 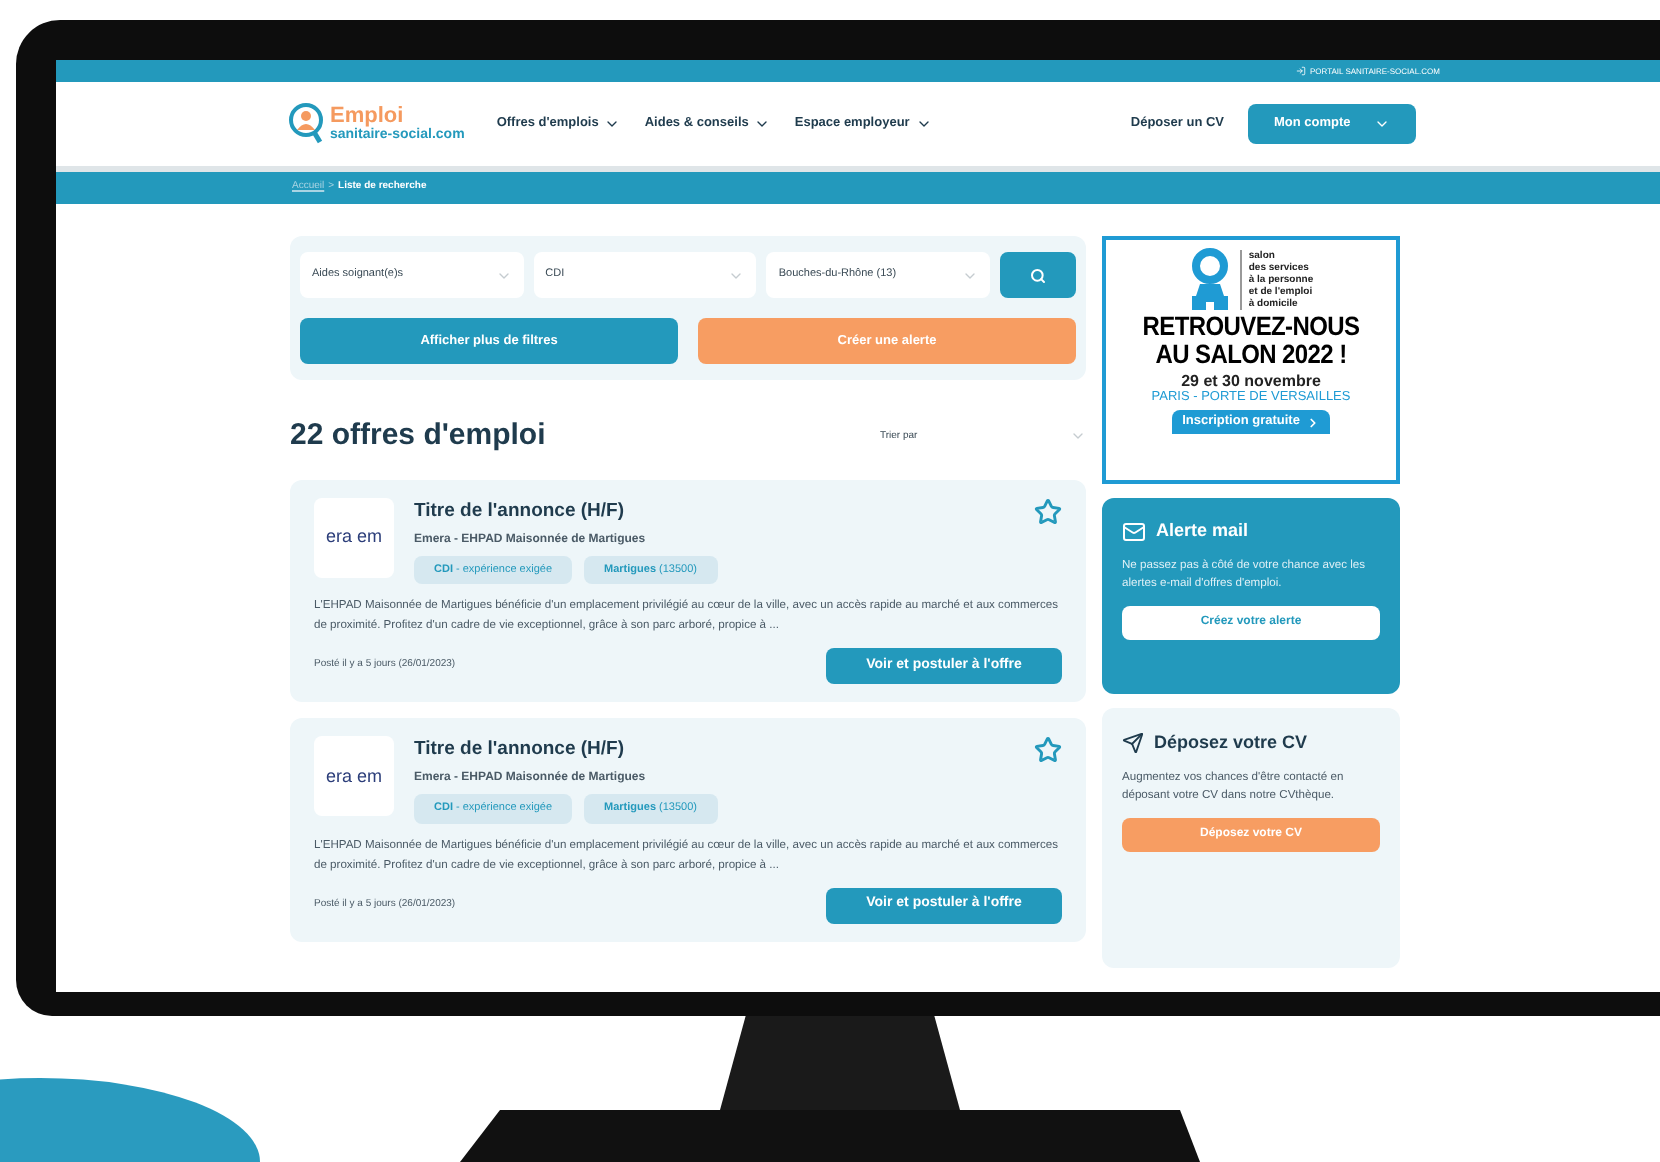 What do you see at coordinates (1301, 71) in the screenshot?
I see `login-icon` at bounding box center [1301, 71].